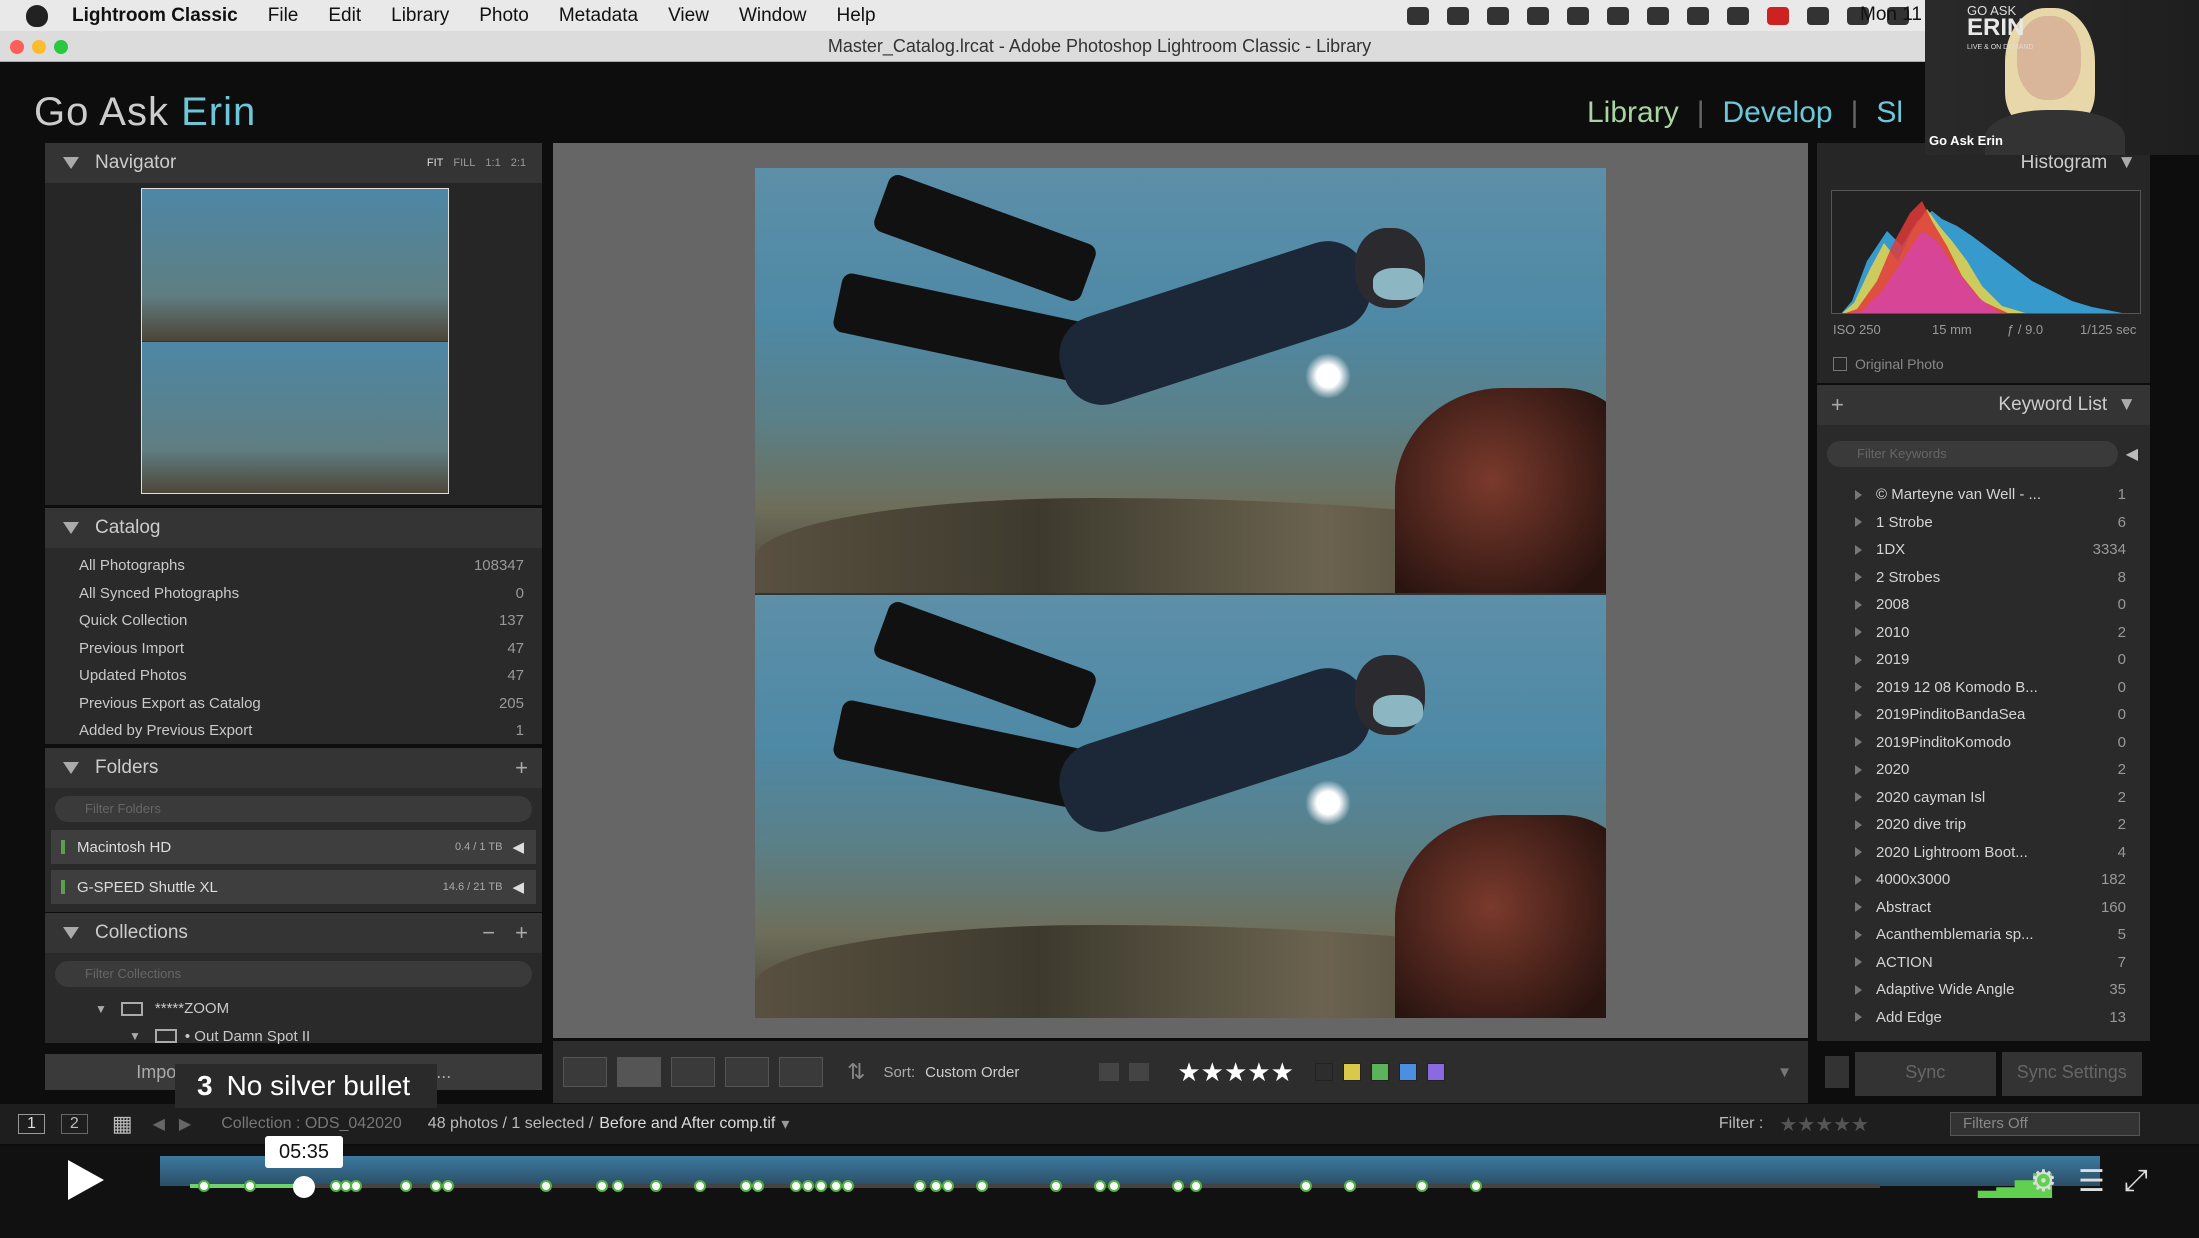  What do you see at coordinates (598, 16) in the screenshot?
I see `menu-metadata: Metadata` at bounding box center [598, 16].